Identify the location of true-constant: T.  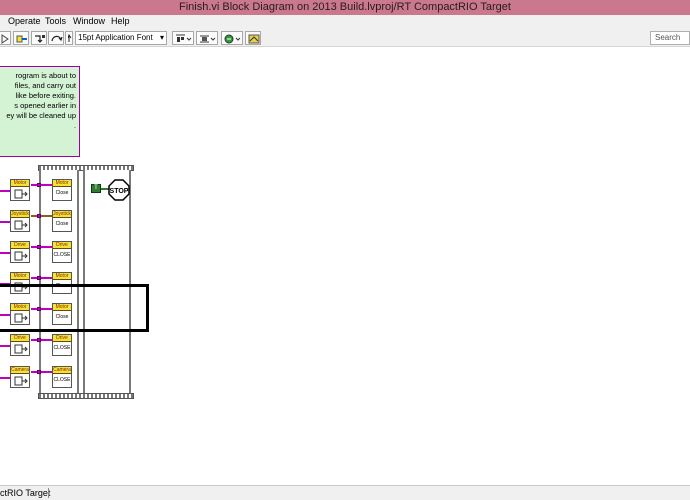
(96, 188).